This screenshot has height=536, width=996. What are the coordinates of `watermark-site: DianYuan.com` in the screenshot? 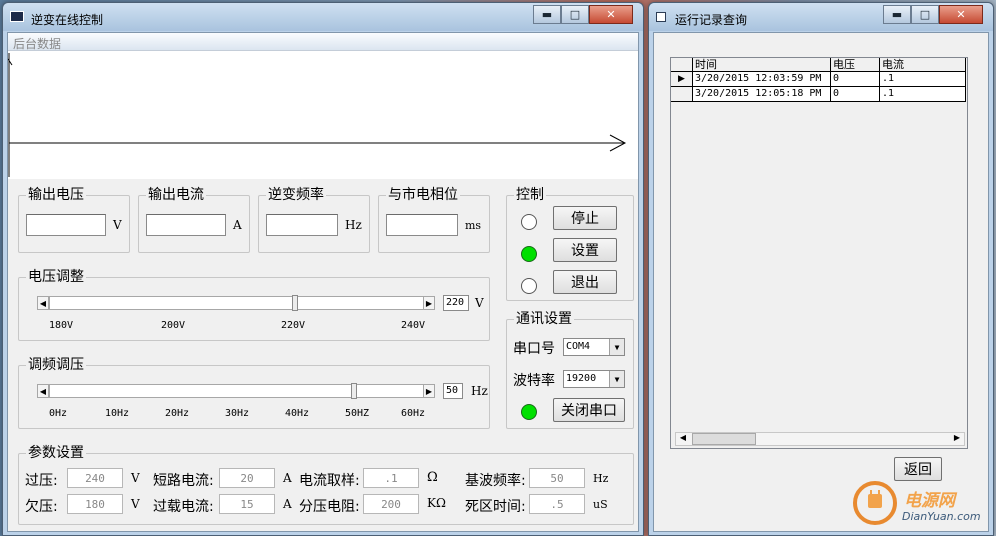 It's located at (941, 516).